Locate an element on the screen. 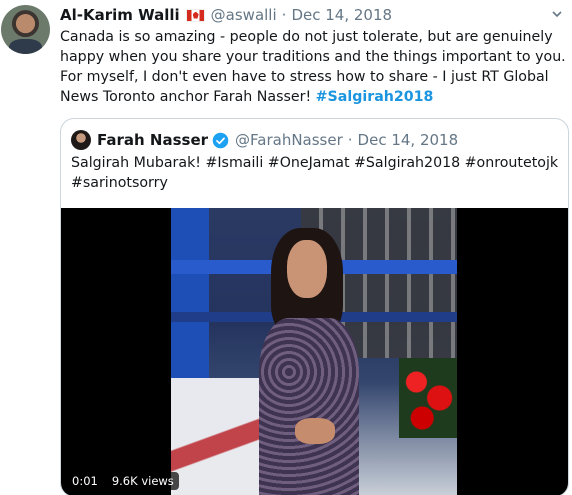 The width and height of the screenshot is (572, 495). quoted-header: Farah Nasser @FarahNasser · Dec 14, 2018 is located at coordinates (264, 140).